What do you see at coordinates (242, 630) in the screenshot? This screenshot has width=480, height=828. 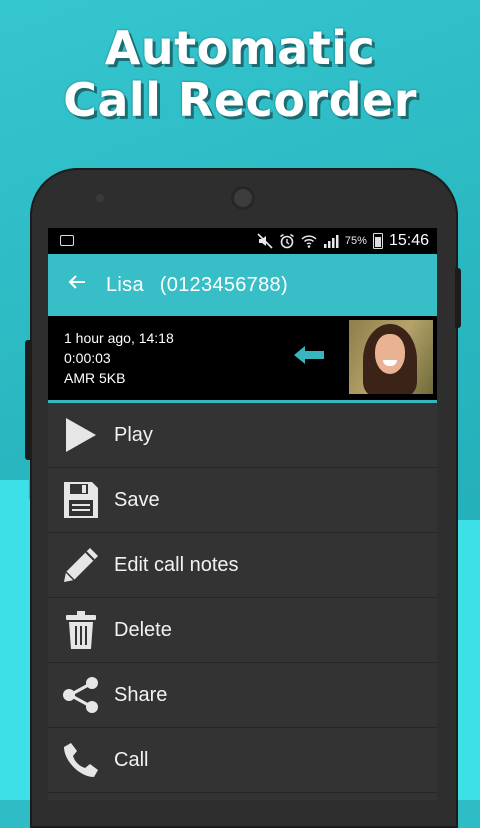 I see `menu-item-delete: Delete` at bounding box center [242, 630].